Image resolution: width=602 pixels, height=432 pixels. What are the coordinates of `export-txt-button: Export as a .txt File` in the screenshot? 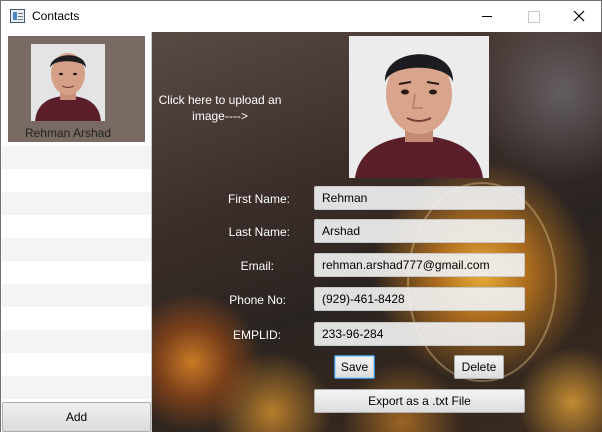 It's located at (419, 401).